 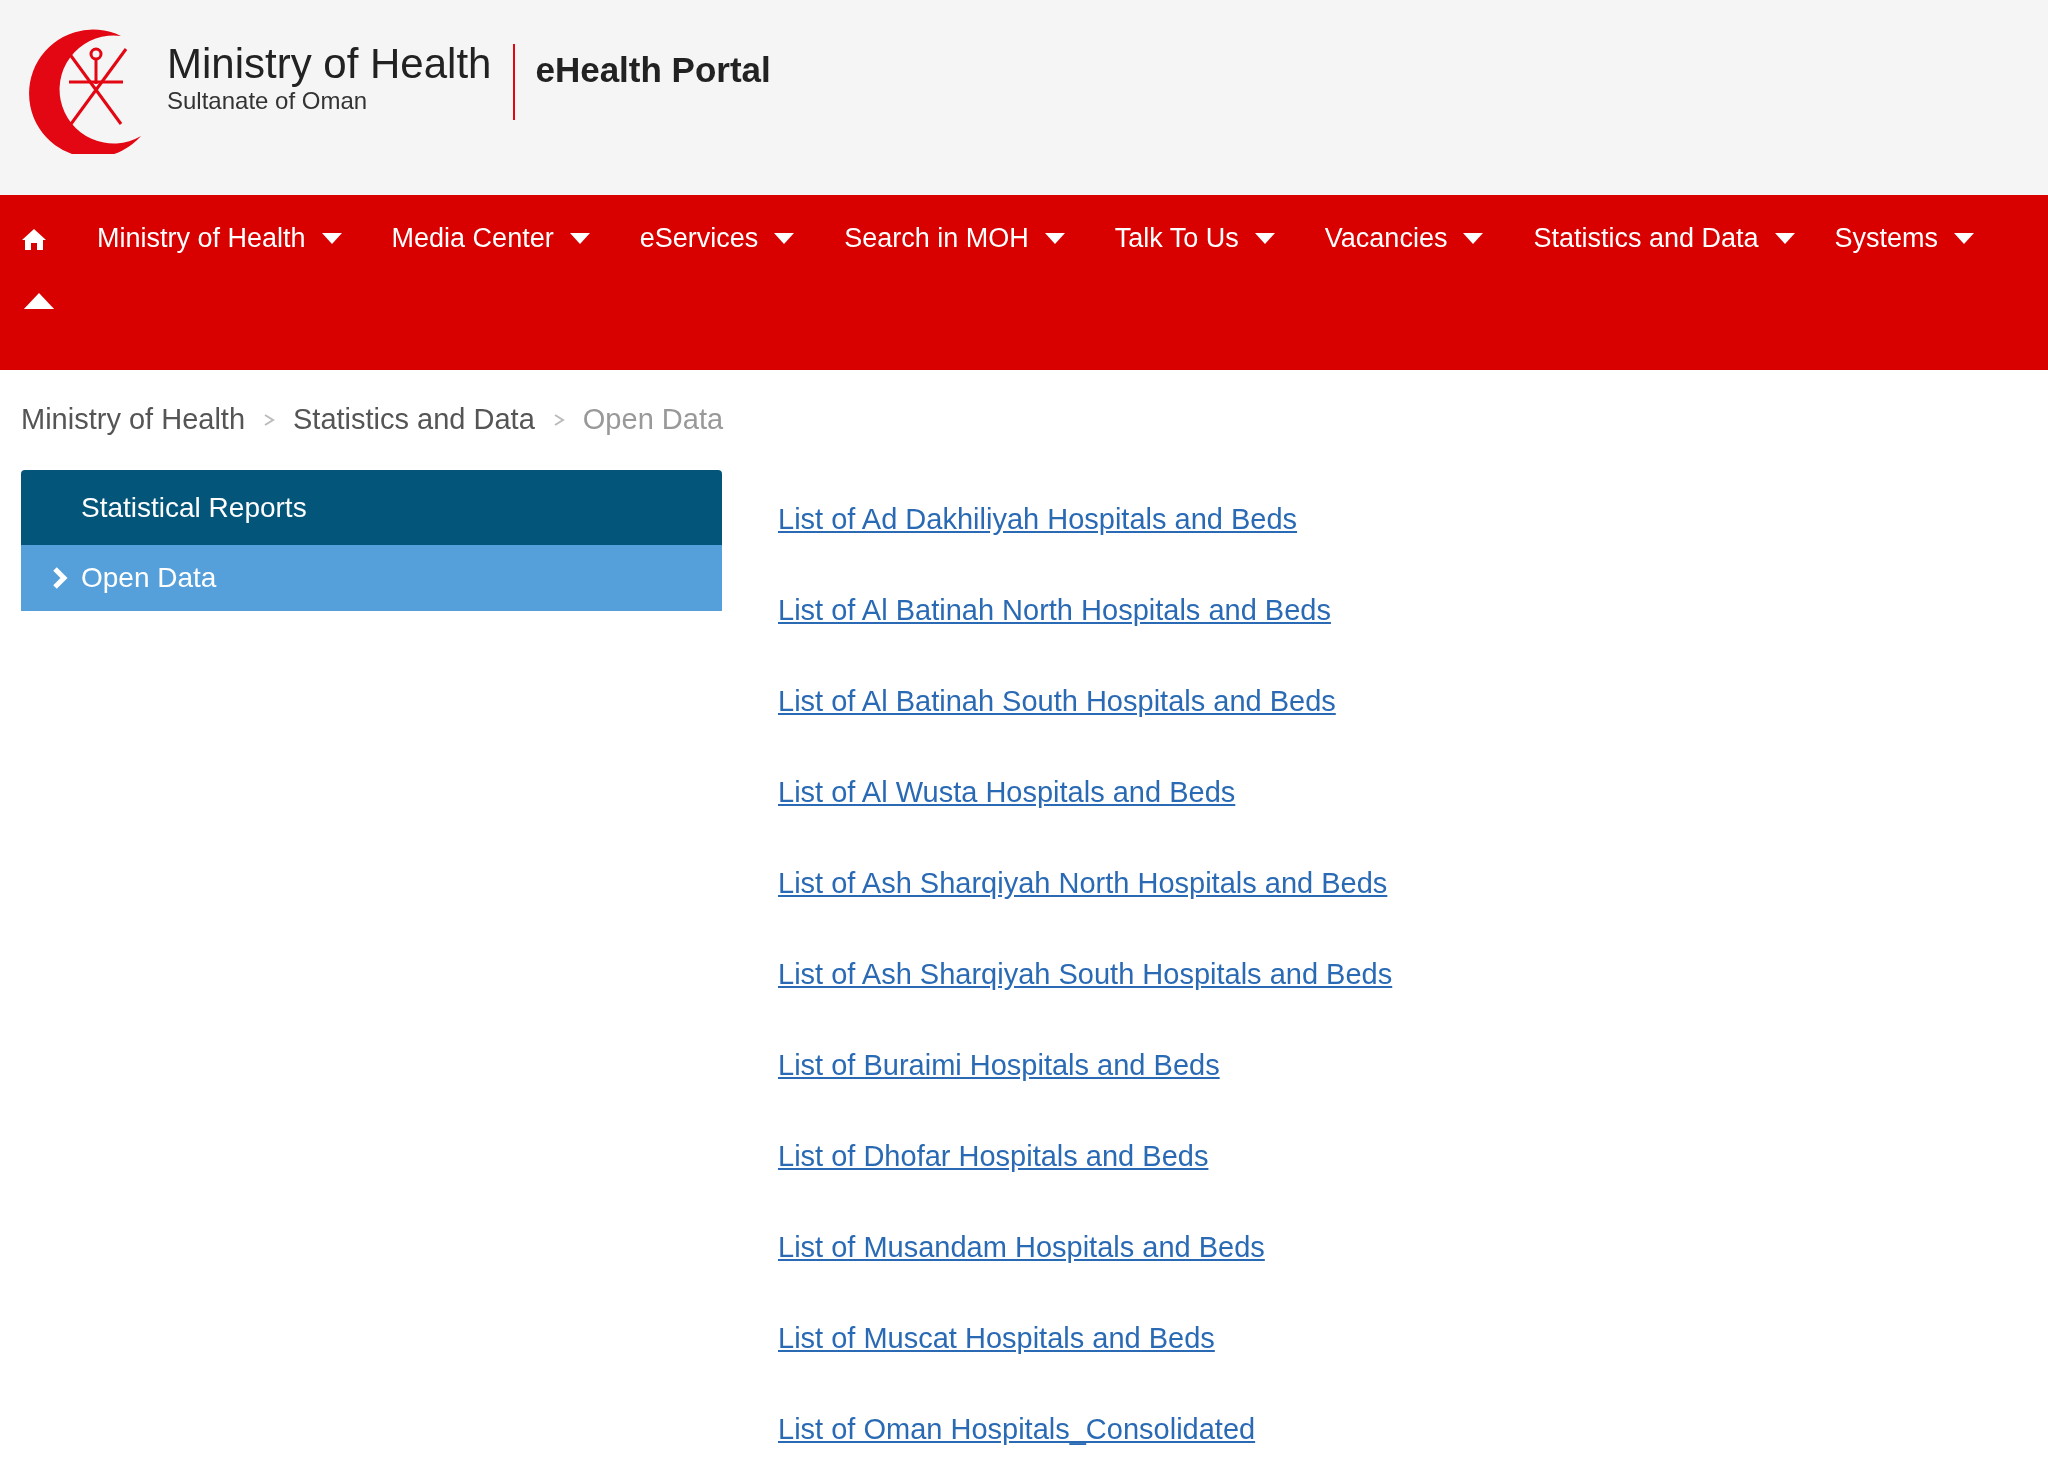 What do you see at coordinates (653, 70) in the screenshot?
I see `portal-title: eHealth Portal` at bounding box center [653, 70].